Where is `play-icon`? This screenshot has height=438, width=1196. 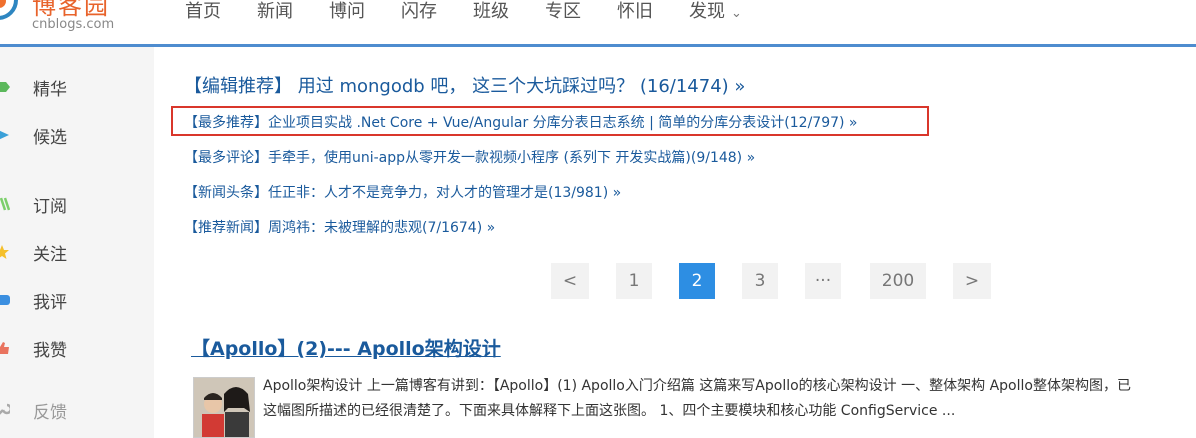 play-icon is located at coordinates (4, 135).